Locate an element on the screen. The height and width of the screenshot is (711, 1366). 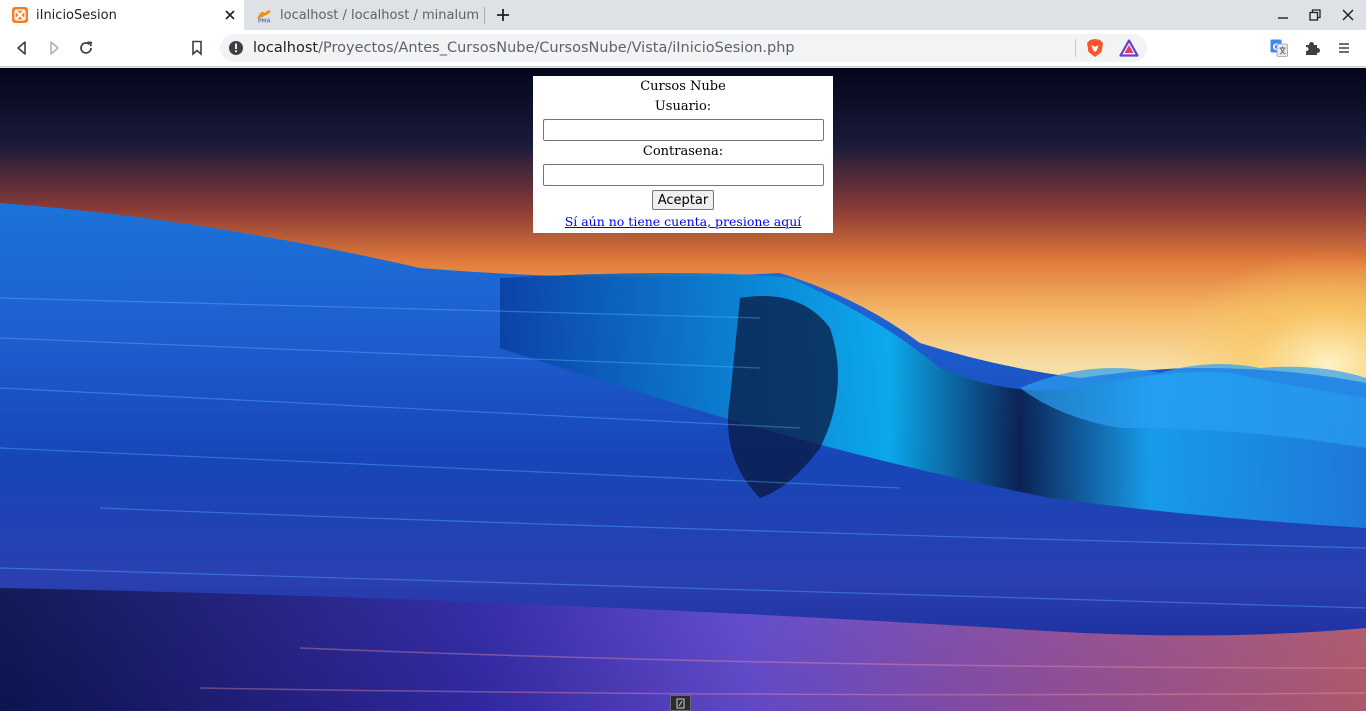
signup-link: Sí aún no tiene cuenta, presione aquí is located at coordinates (683, 221).